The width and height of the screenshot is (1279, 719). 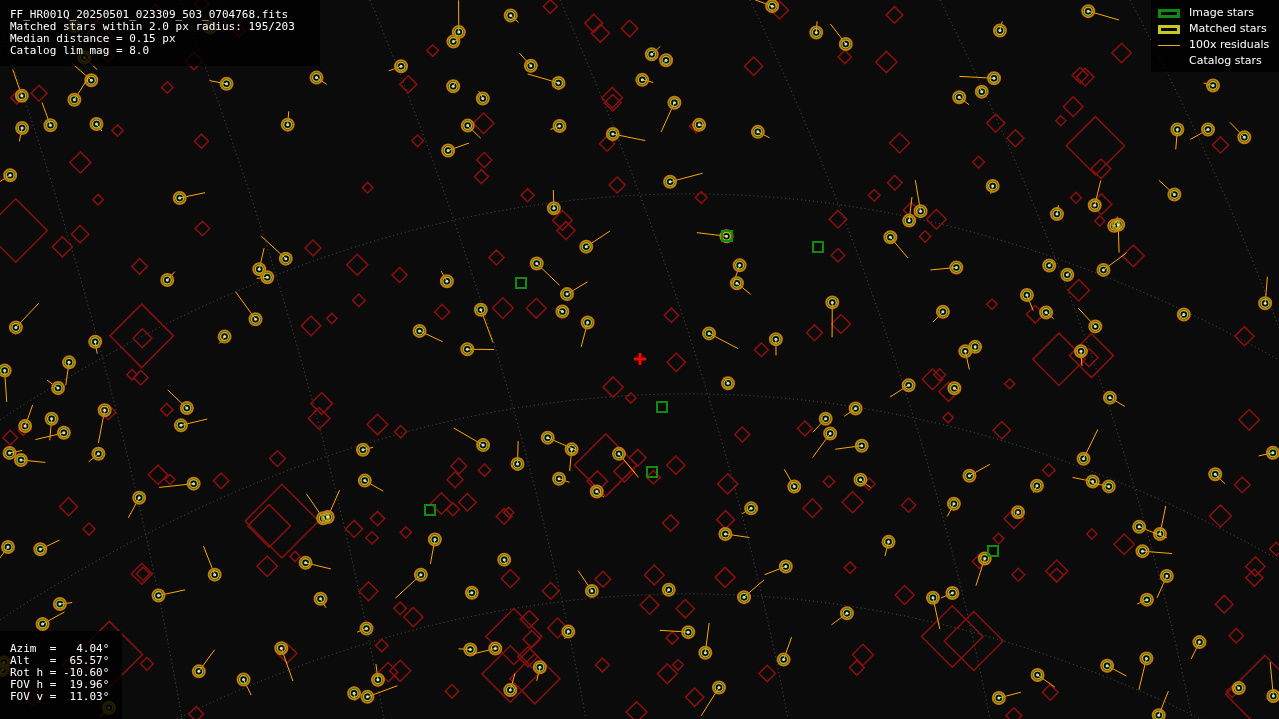 What do you see at coordinates (60, 685) in the screenshot?
I see `pointing-text: FOV h = 19.96°` at bounding box center [60, 685].